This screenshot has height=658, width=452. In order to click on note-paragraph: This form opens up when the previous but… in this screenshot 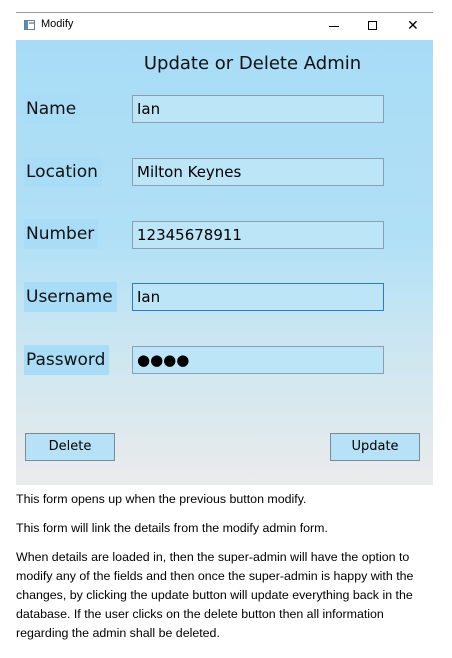, I will do `click(161, 499)`.